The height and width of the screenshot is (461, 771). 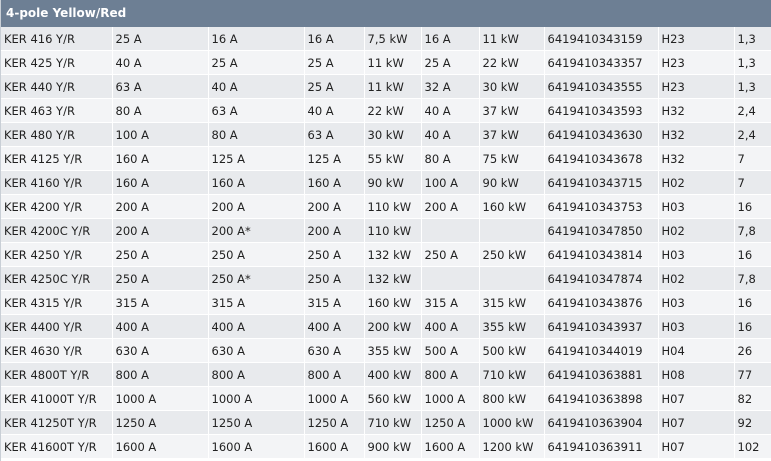 I want to click on power-ac3-cell: 22 kW, so click(x=512, y=62).